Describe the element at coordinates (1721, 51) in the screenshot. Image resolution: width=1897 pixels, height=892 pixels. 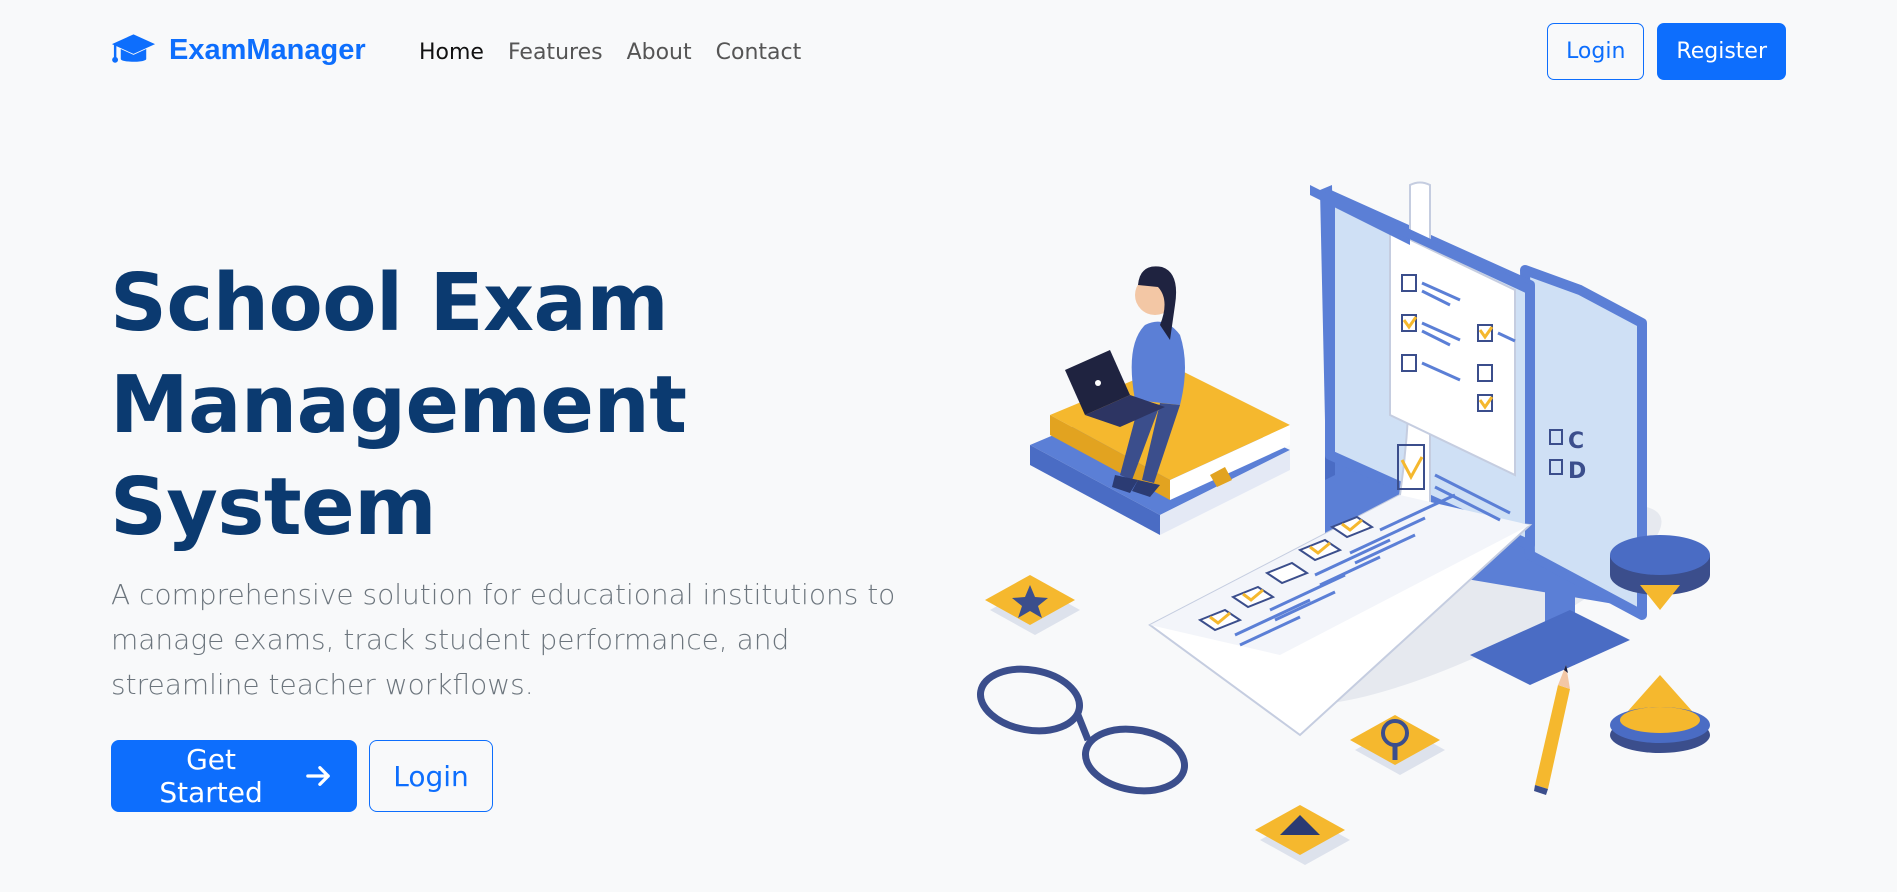
I see `nav-register-button: Register` at that location.